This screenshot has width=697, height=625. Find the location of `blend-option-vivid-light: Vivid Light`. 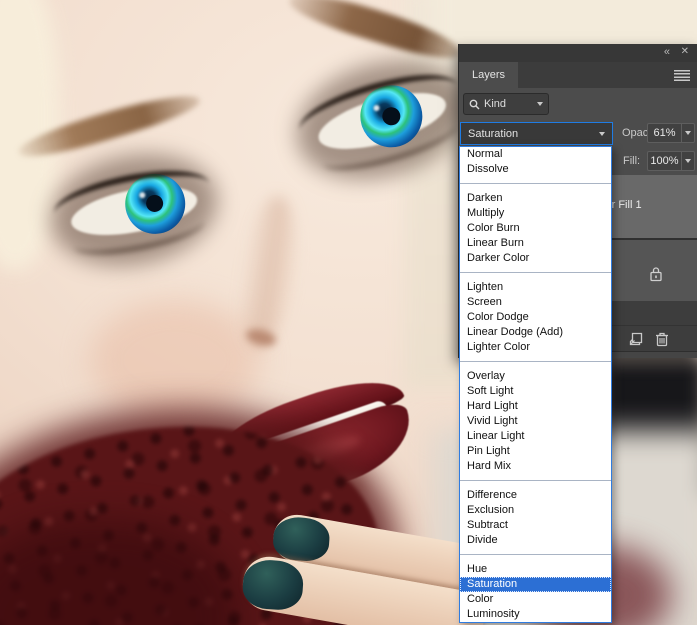

blend-option-vivid-light: Vivid Light is located at coordinates (535, 421).